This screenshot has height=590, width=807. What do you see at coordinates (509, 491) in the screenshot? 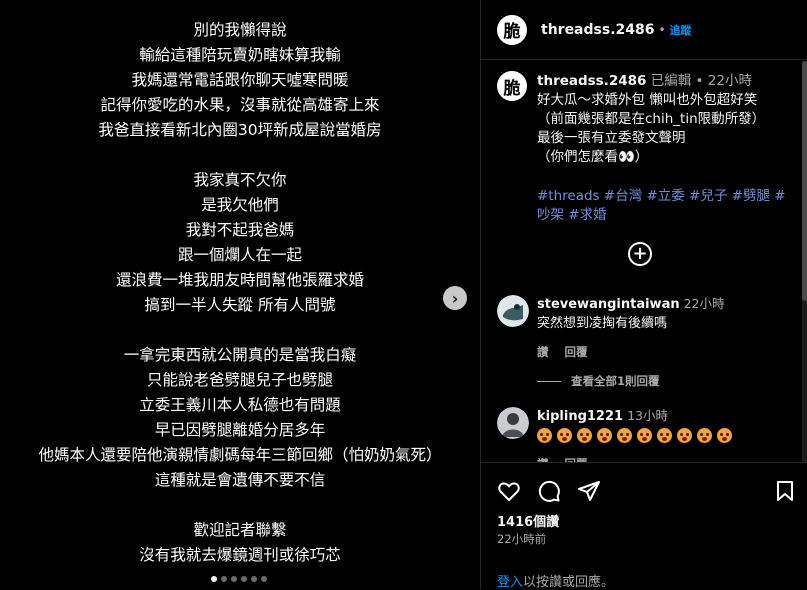
I see `heart-icon` at bounding box center [509, 491].